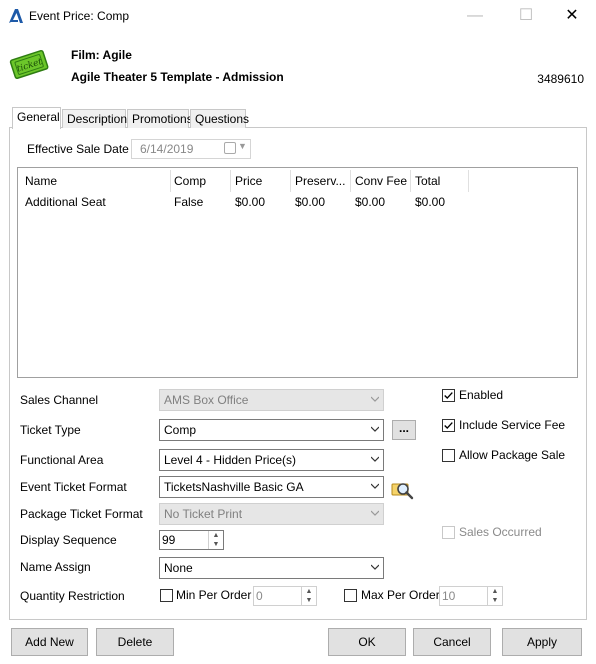  Describe the element at coordinates (72, 596) in the screenshot. I see `quantity-restriction-label: Quantity Restriction` at that location.